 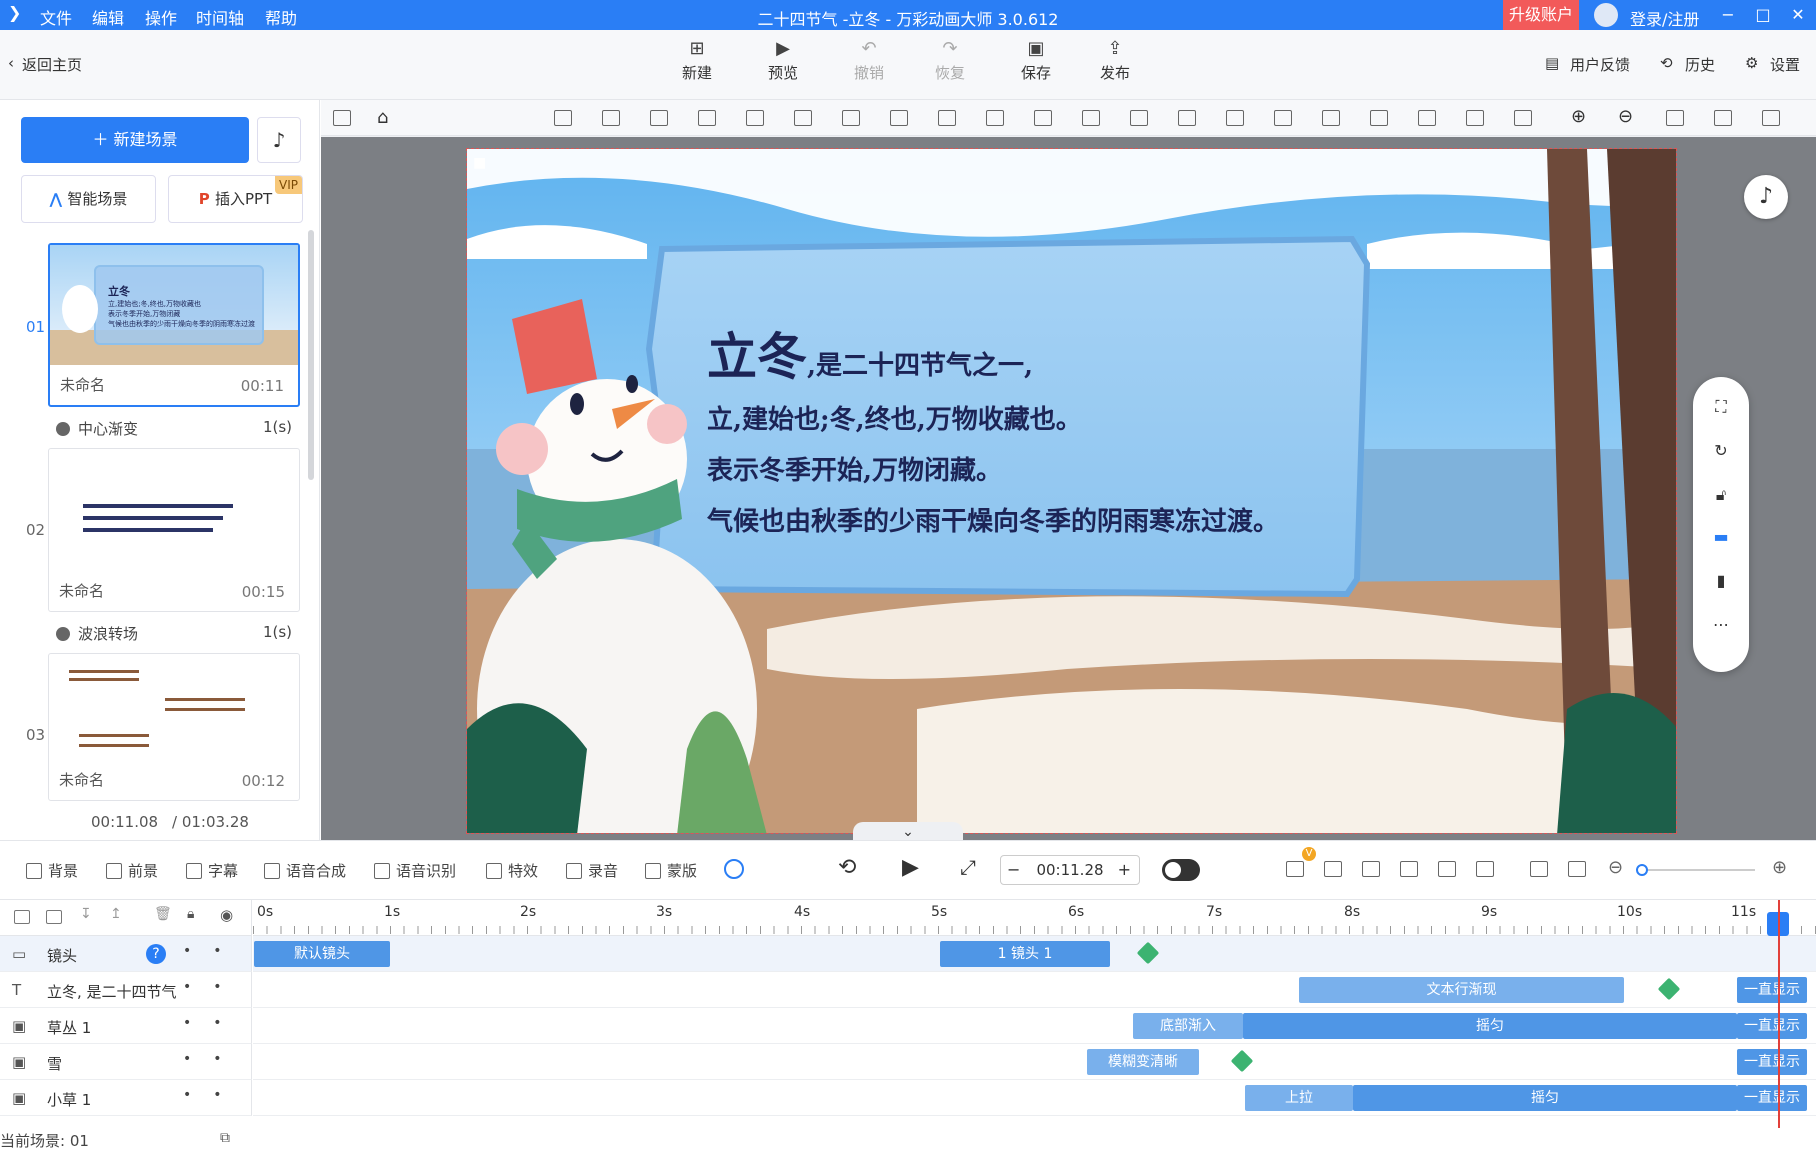 What do you see at coordinates (174, 428) in the screenshot?
I see `transition-item: 中心渐变 1(s)` at bounding box center [174, 428].